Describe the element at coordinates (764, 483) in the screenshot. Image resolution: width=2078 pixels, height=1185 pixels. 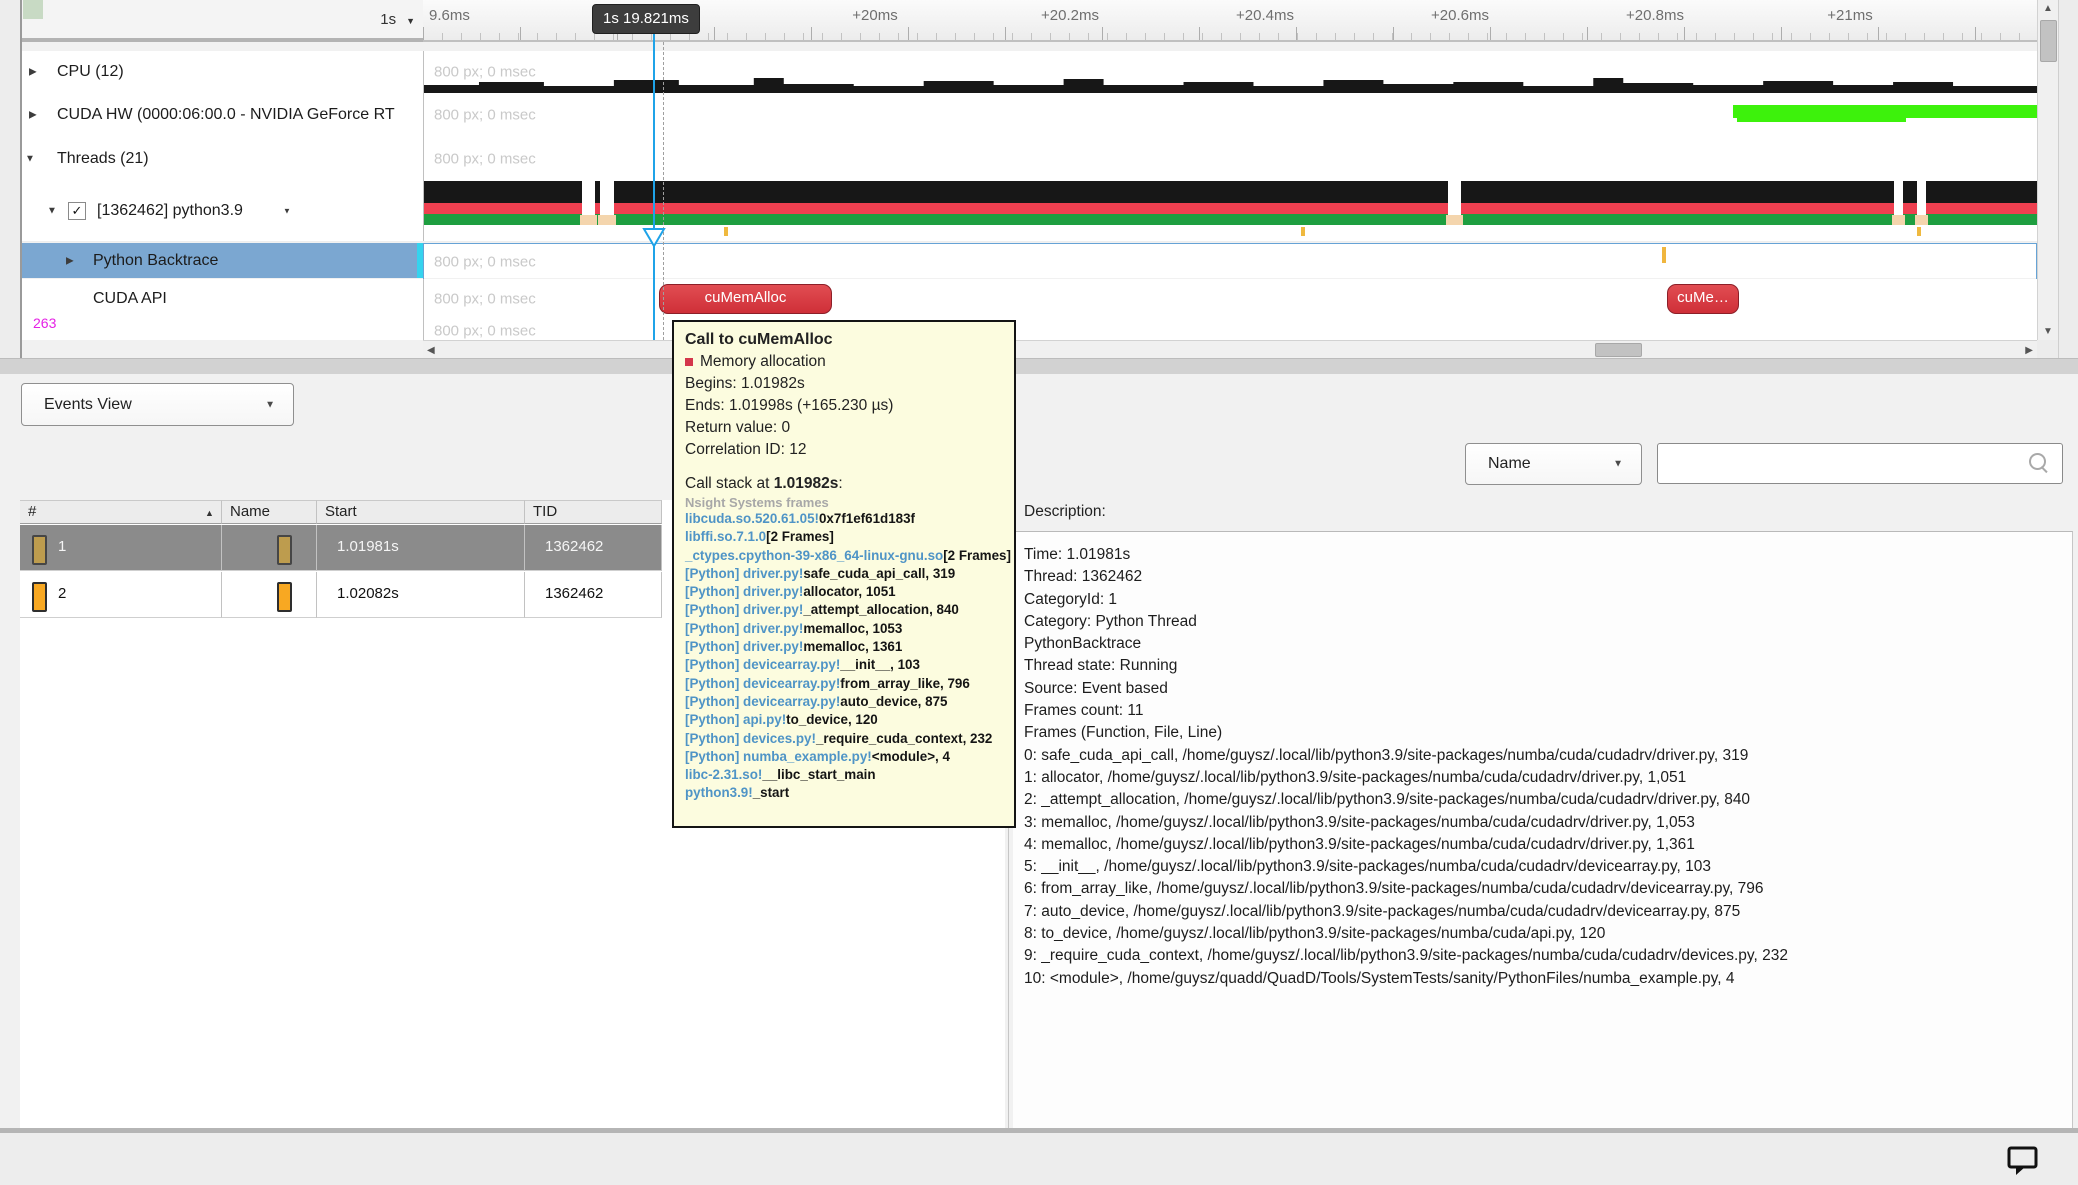
I see `tooltip-callstack-heading: Call stack at 1.01982s:` at that location.